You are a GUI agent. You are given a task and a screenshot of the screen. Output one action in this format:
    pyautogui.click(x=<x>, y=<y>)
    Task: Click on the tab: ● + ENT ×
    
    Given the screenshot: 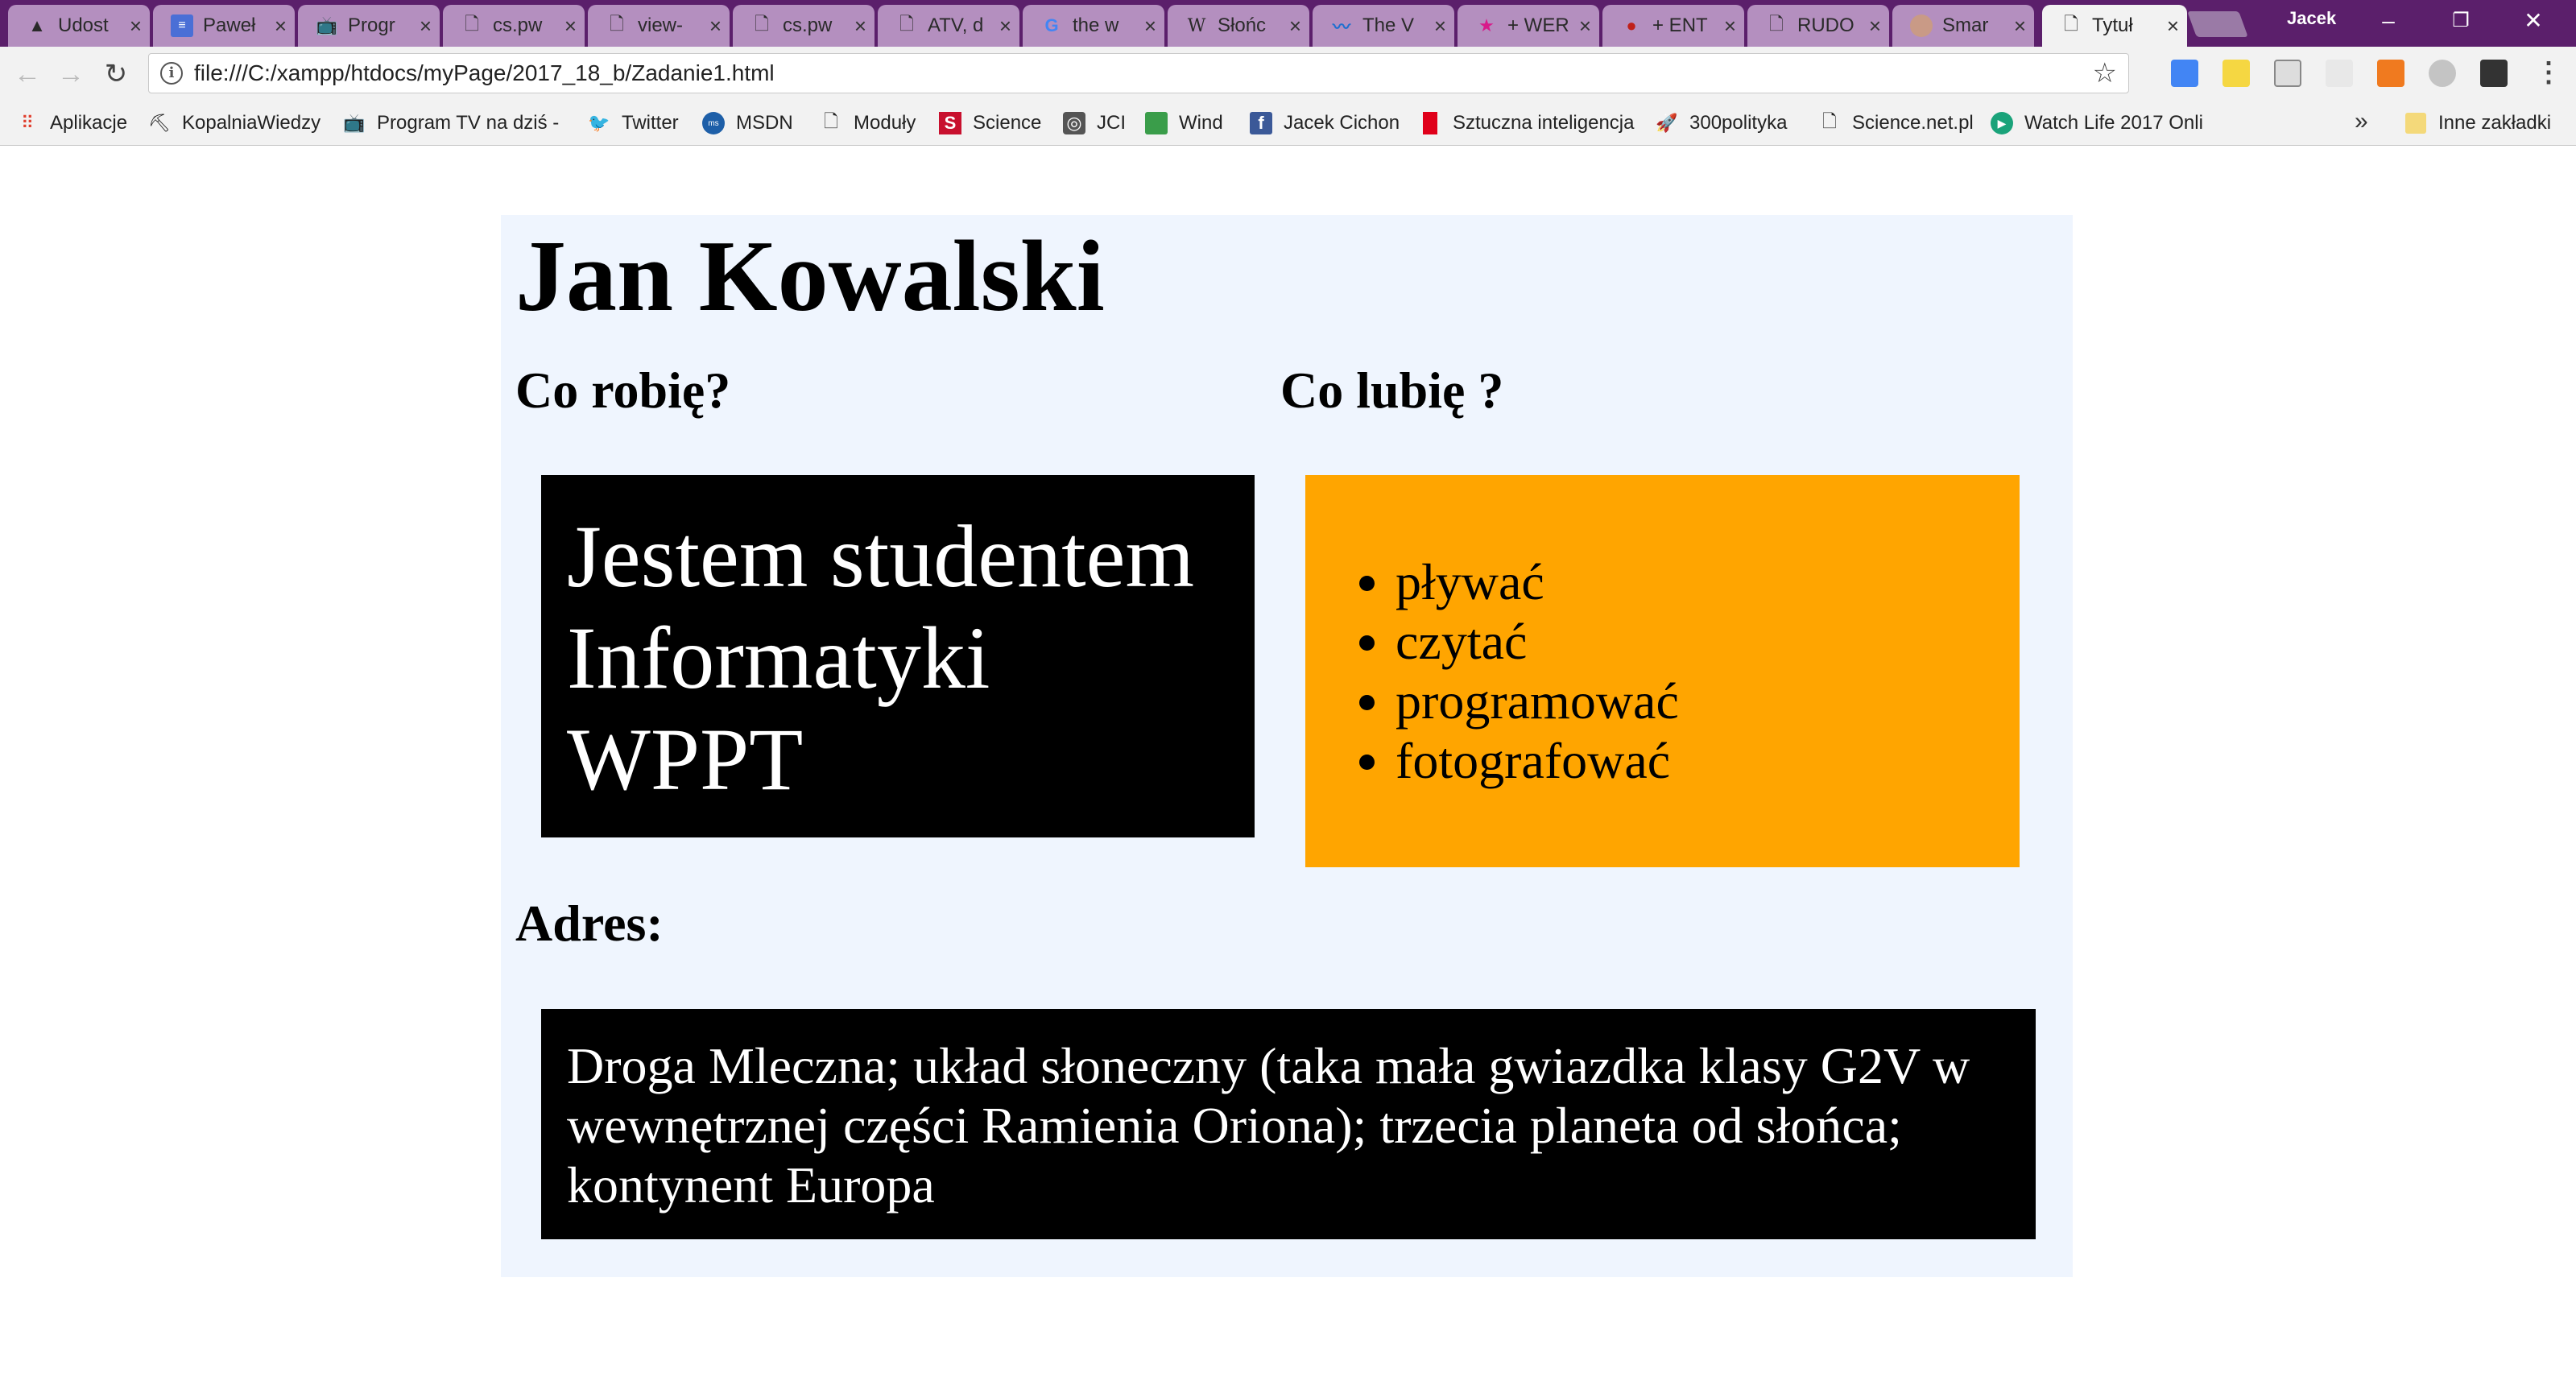 What is the action you would take?
    pyautogui.click(x=1673, y=26)
    